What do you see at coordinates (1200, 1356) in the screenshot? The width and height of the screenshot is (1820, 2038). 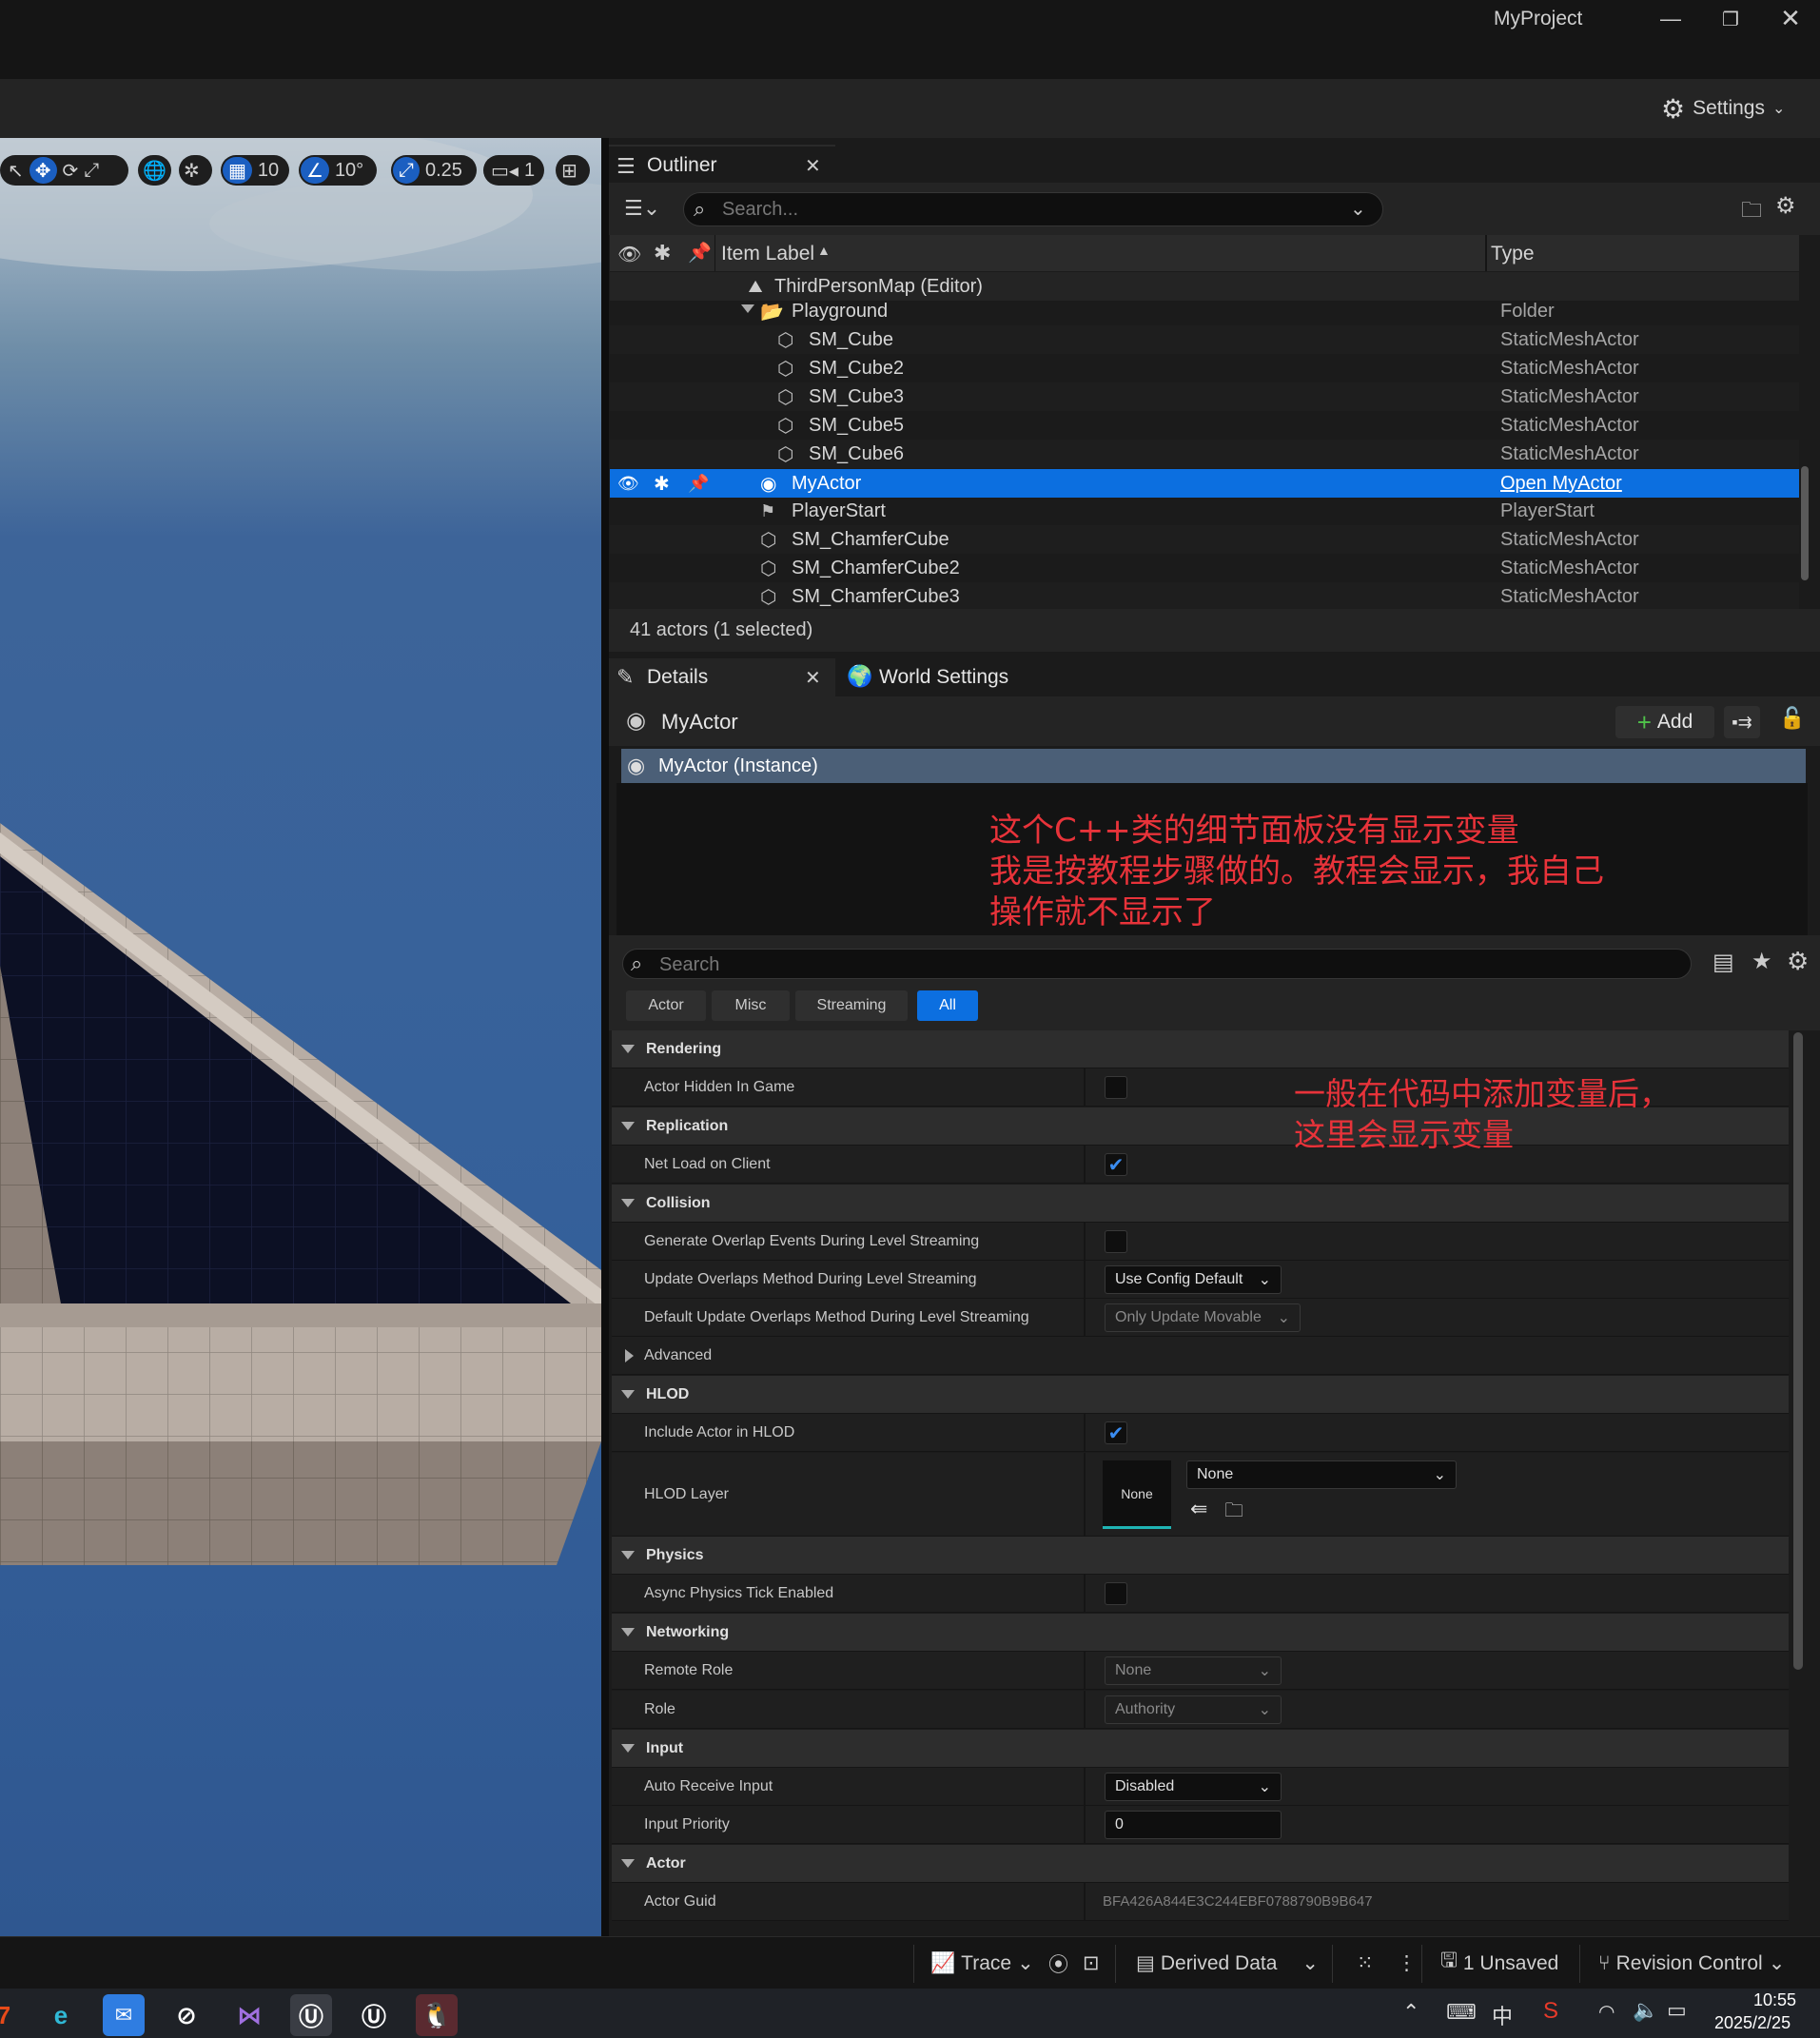 I see `advanced-row: Advanced` at bounding box center [1200, 1356].